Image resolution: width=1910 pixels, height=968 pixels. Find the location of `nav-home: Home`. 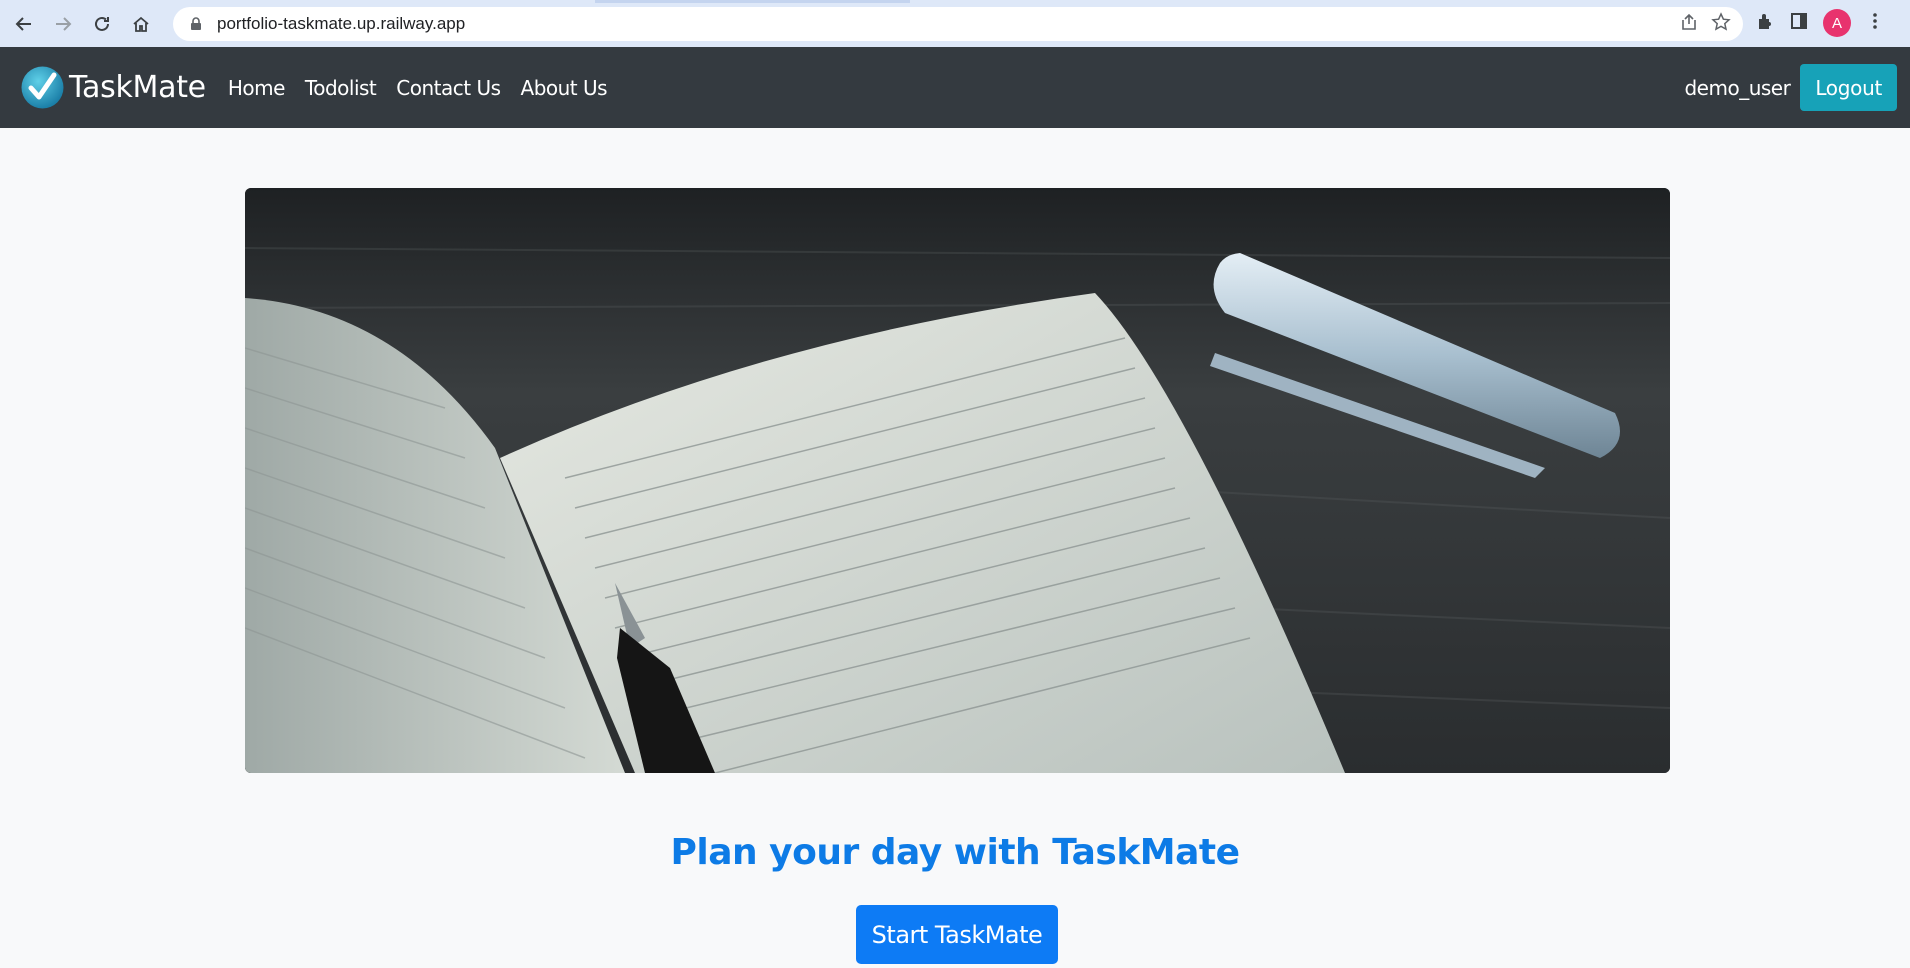

nav-home: Home is located at coordinates (257, 88).